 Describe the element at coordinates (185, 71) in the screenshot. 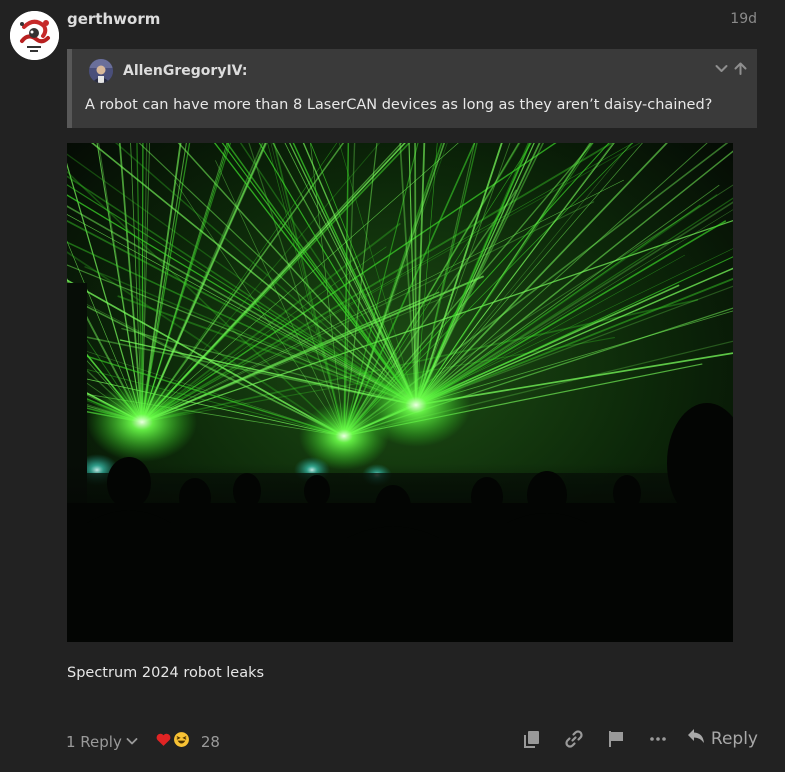

I see `quote-username: AllenGregoryIV:` at that location.